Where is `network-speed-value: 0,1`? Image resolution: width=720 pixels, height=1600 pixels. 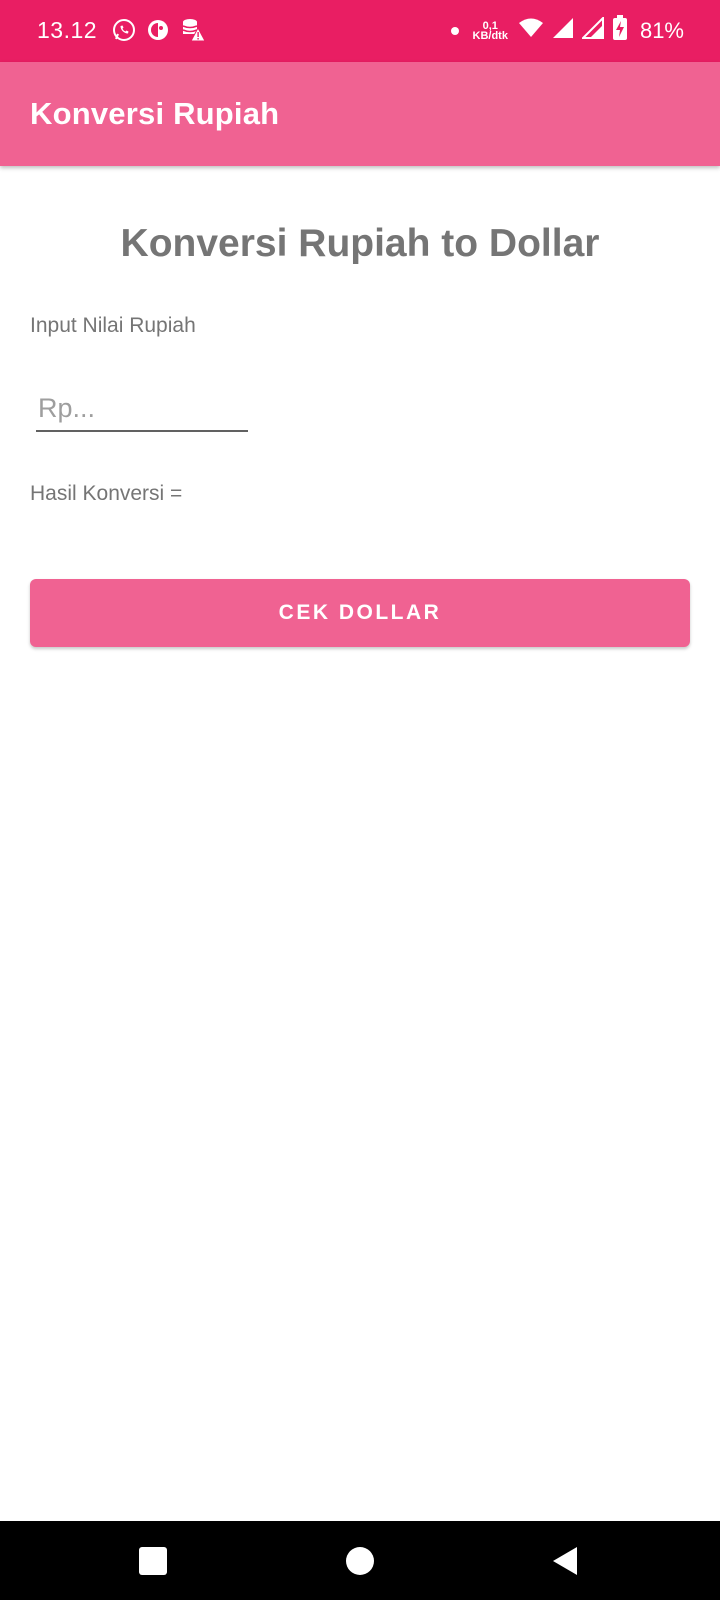 network-speed-value: 0,1 is located at coordinates (490, 25).